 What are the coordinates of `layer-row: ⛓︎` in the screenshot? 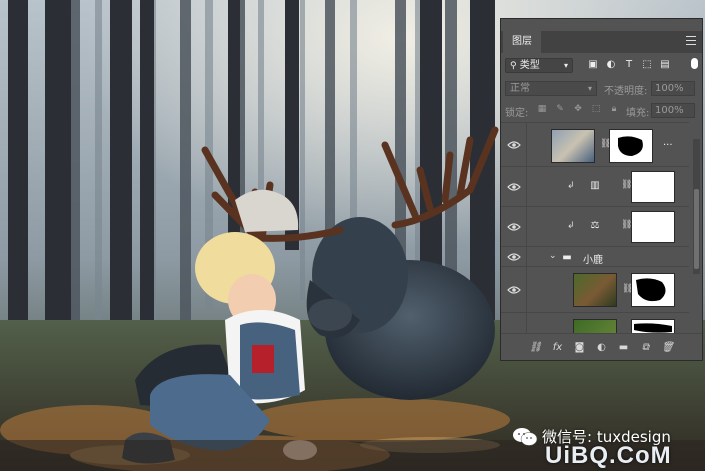 It's located at (595, 289).